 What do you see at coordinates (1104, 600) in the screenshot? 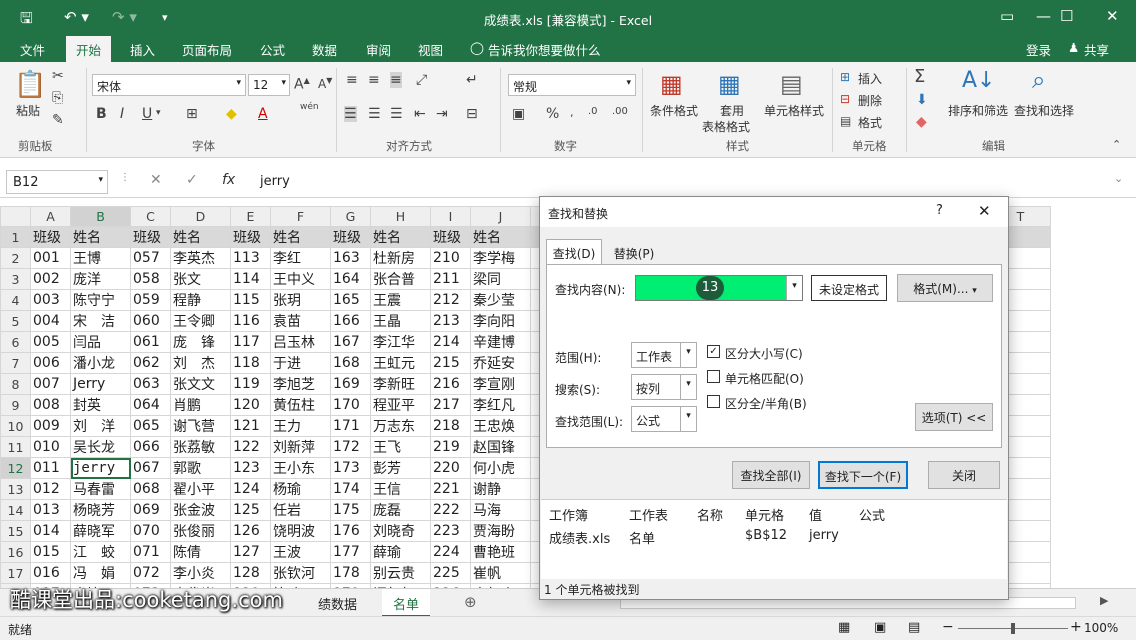
I see `scroll-right-icon: ▶` at bounding box center [1104, 600].